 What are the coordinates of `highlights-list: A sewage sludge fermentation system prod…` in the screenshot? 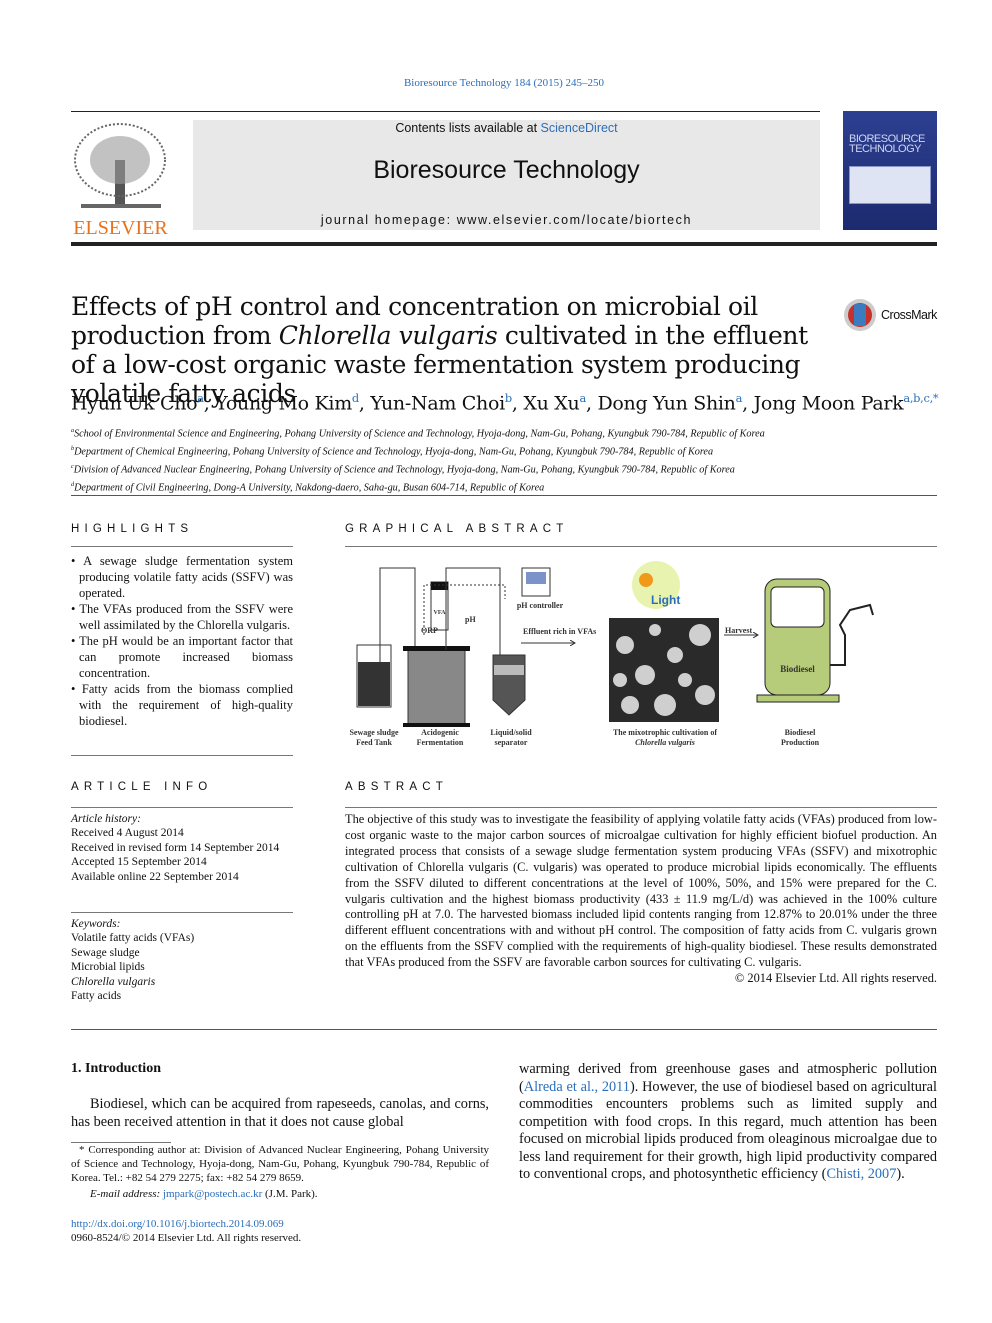 It's located at (182, 641).